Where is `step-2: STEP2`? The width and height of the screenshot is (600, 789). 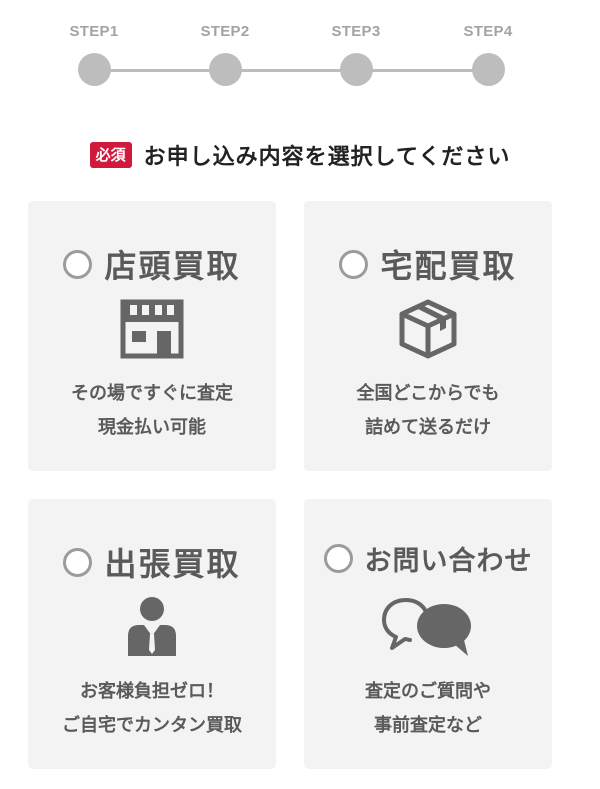
step-2: STEP2 is located at coordinates (225, 53).